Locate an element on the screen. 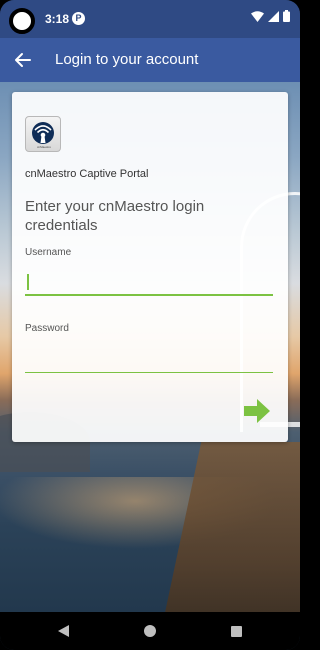 Image resolution: width=320 pixels, height=650 pixels. battery-icon is located at coordinates (286, 16).